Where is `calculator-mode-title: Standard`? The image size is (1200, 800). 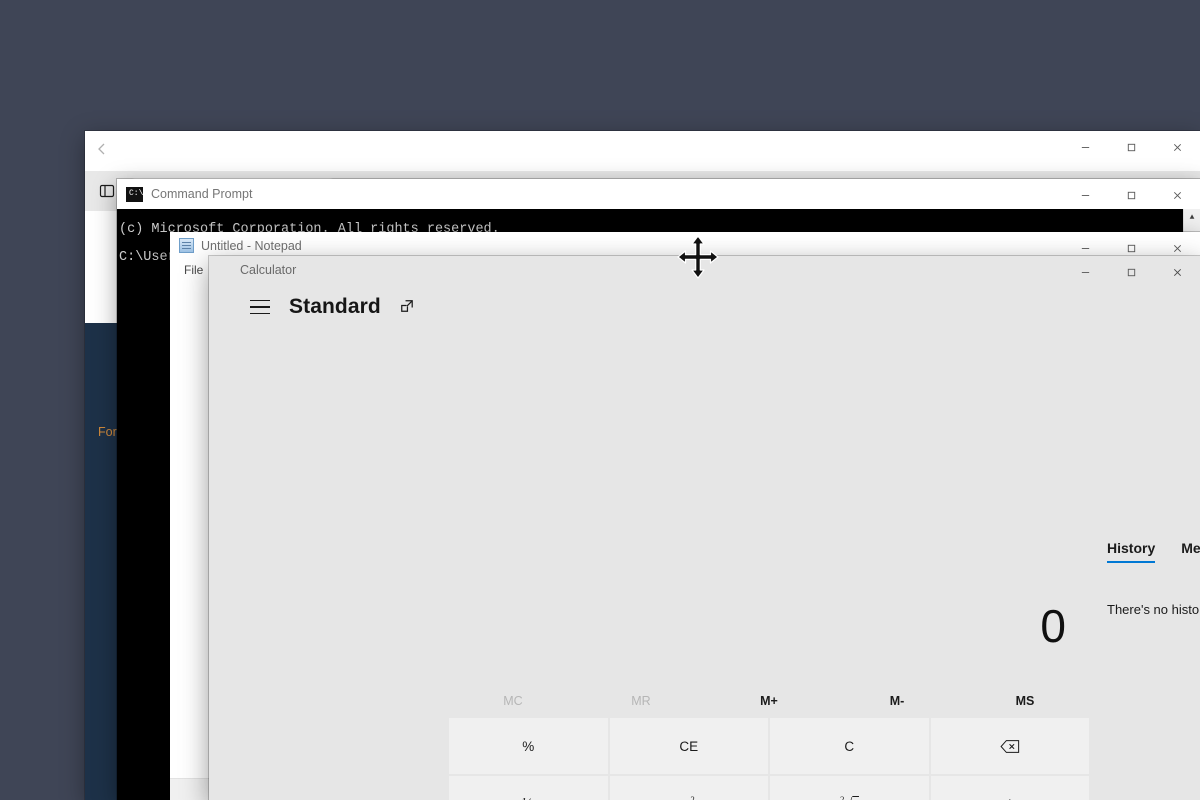
calculator-mode-title: Standard is located at coordinates (335, 306).